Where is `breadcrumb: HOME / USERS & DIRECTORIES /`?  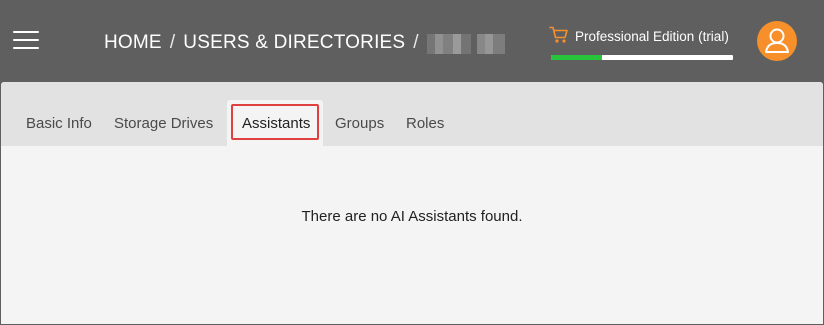 breadcrumb: HOME / USERS & DIRECTORIES / is located at coordinates (304, 43).